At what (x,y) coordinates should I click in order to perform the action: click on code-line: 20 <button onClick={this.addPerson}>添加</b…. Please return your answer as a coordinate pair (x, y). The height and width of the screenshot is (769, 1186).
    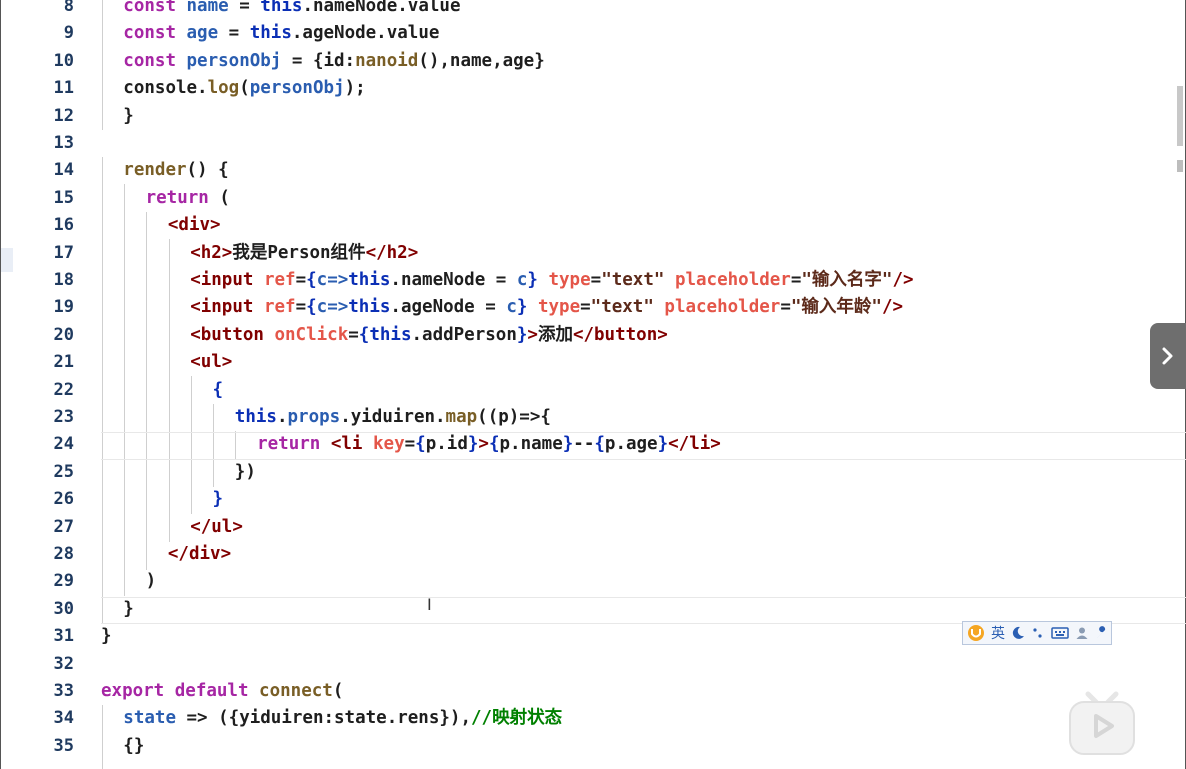
    Looking at the image, I should click on (593, 335).